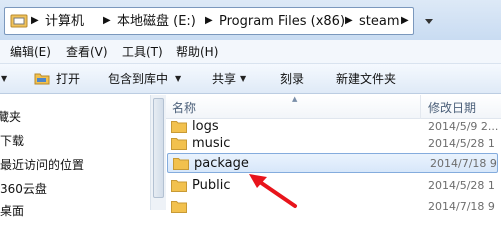  What do you see at coordinates (205, 126) in the screenshot?
I see `file-name: logs` at bounding box center [205, 126].